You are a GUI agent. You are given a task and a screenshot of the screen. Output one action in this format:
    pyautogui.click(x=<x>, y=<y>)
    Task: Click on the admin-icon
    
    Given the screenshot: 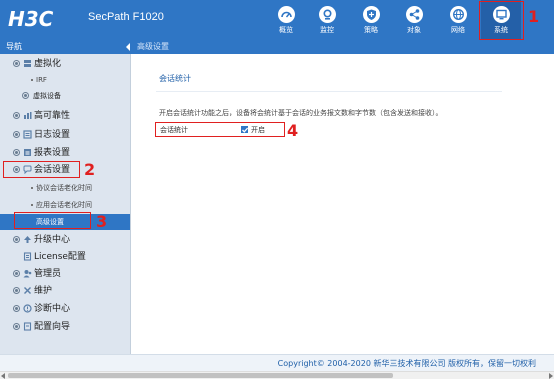 What is the action you would take?
    pyautogui.click(x=27, y=274)
    